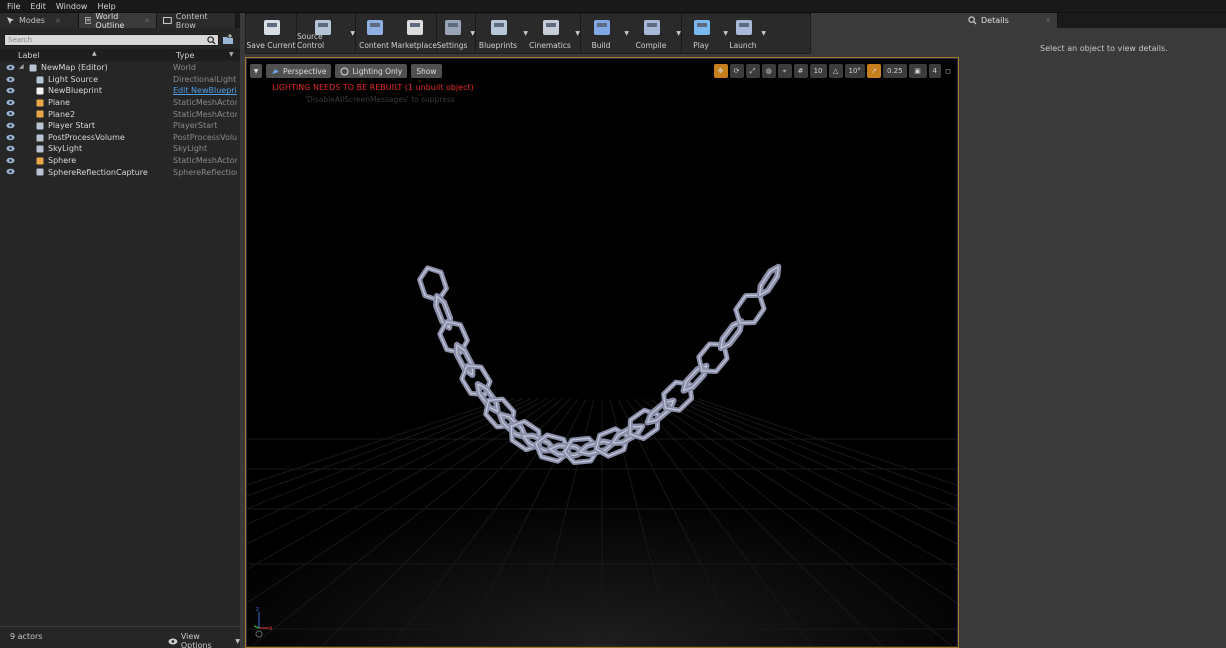 This screenshot has width=1226, height=648. I want to click on camera-speed-icon: ▣, so click(917, 71).